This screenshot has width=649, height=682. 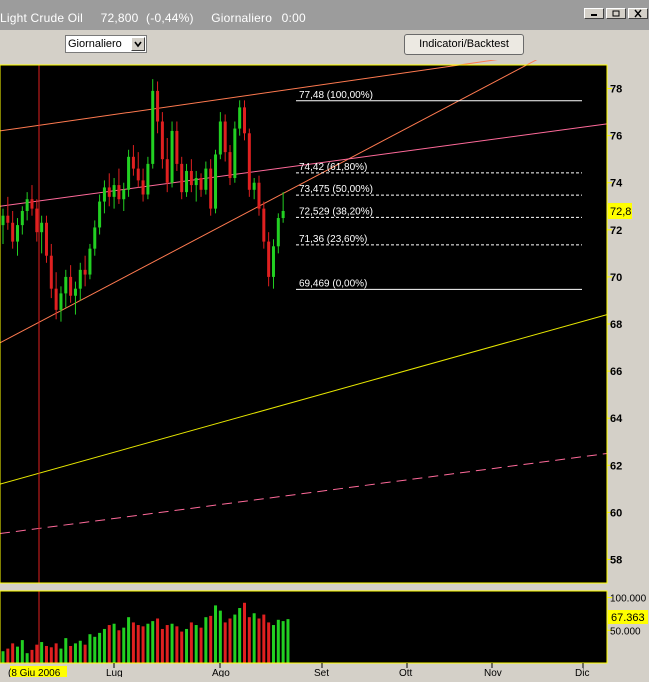 I want to click on restore-button, so click(x=616, y=13).